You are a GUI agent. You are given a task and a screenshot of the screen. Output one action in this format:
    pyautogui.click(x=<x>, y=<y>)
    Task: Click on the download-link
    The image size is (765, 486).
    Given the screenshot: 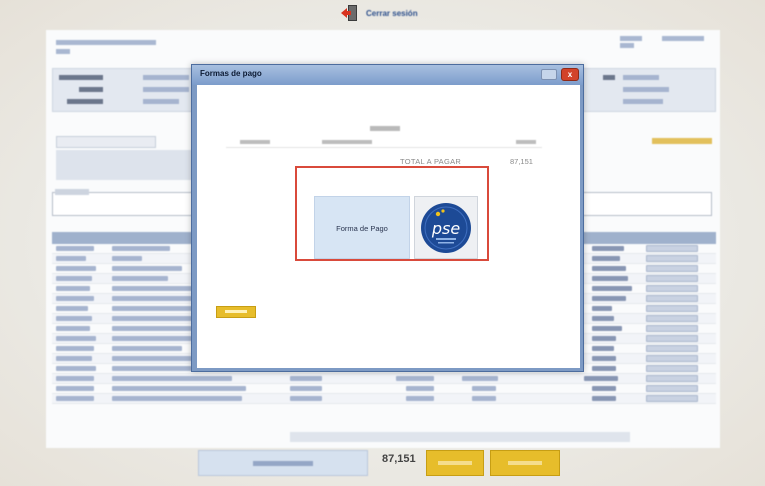 What is the action you would take?
    pyautogui.click(x=682, y=141)
    